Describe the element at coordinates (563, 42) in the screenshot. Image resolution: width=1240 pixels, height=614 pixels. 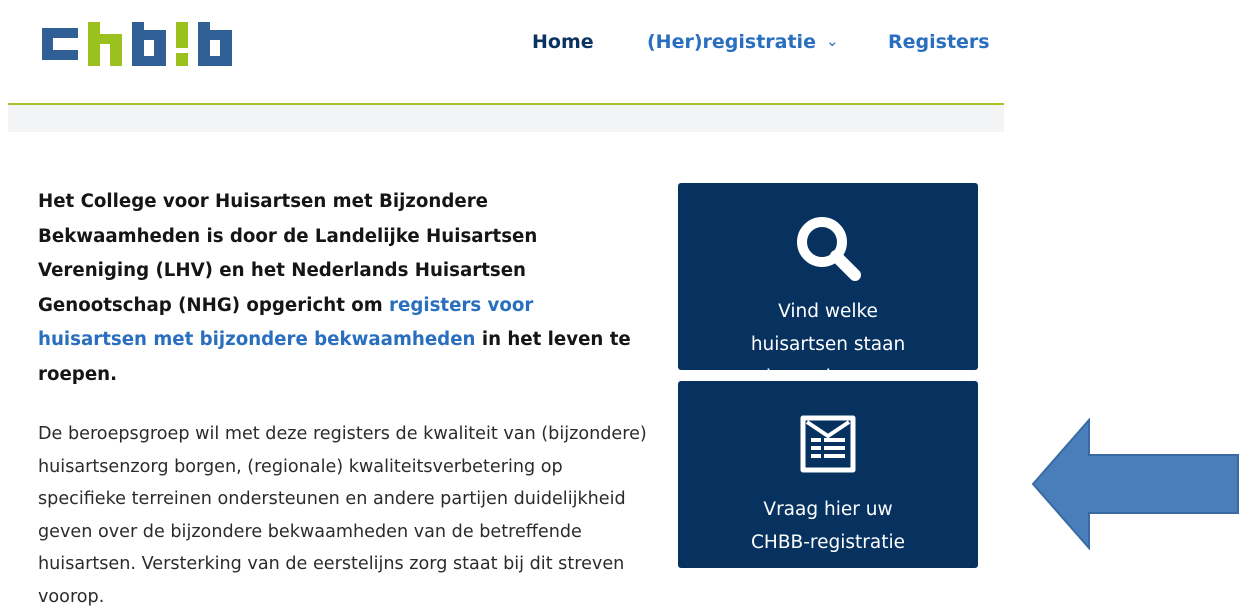
I see `nav-home: Home` at that location.